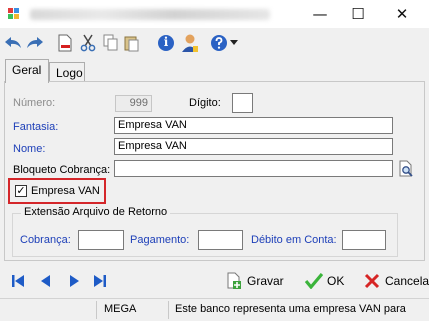 The height and width of the screenshot is (321, 429). I want to click on tab-geral-label: Geral, so click(27, 70).